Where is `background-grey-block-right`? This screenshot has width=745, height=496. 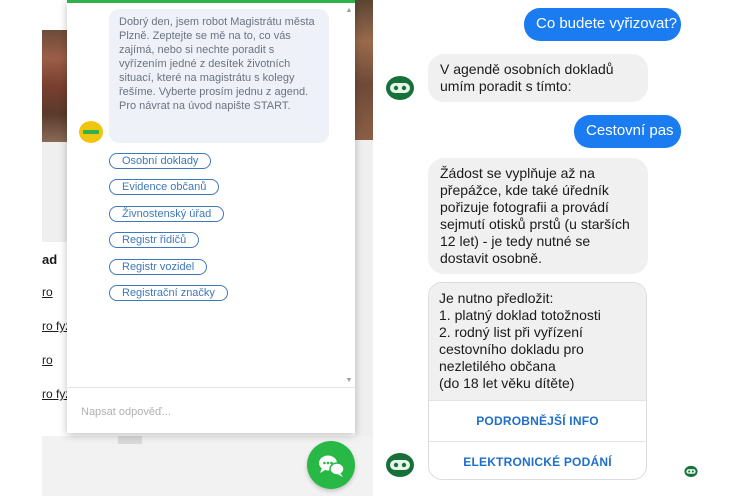 background-grey-block-right is located at coordinates (364, 290).